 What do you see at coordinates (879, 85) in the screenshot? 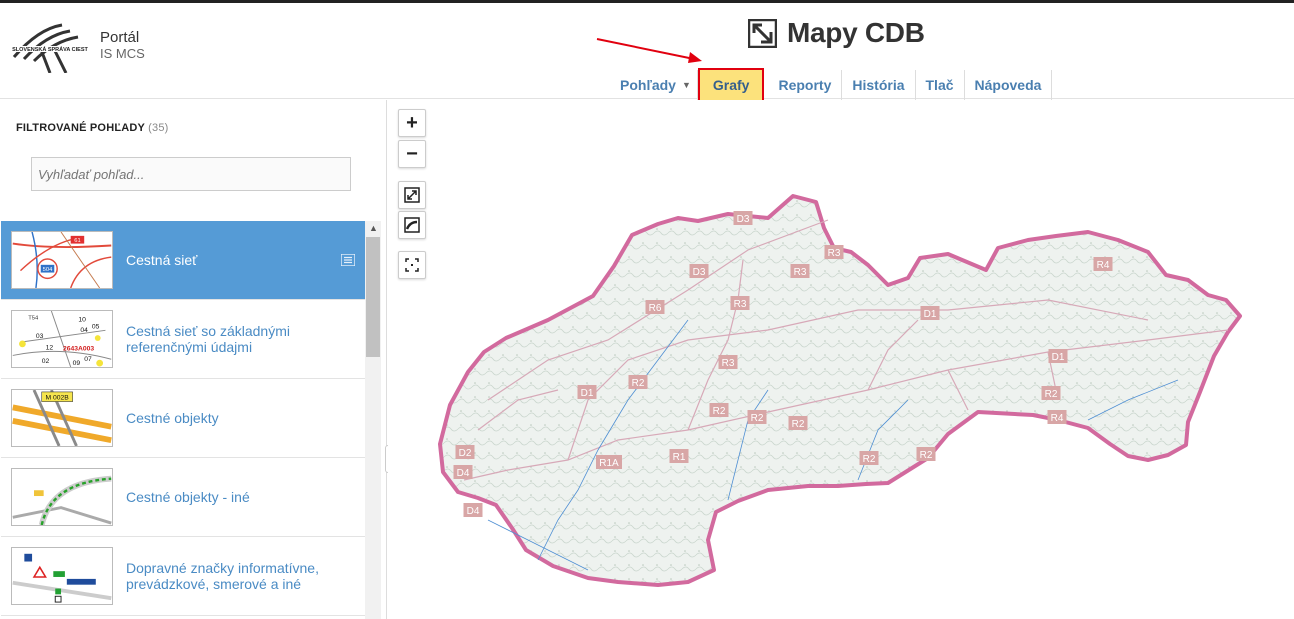
I see `nav-historia: História` at bounding box center [879, 85].